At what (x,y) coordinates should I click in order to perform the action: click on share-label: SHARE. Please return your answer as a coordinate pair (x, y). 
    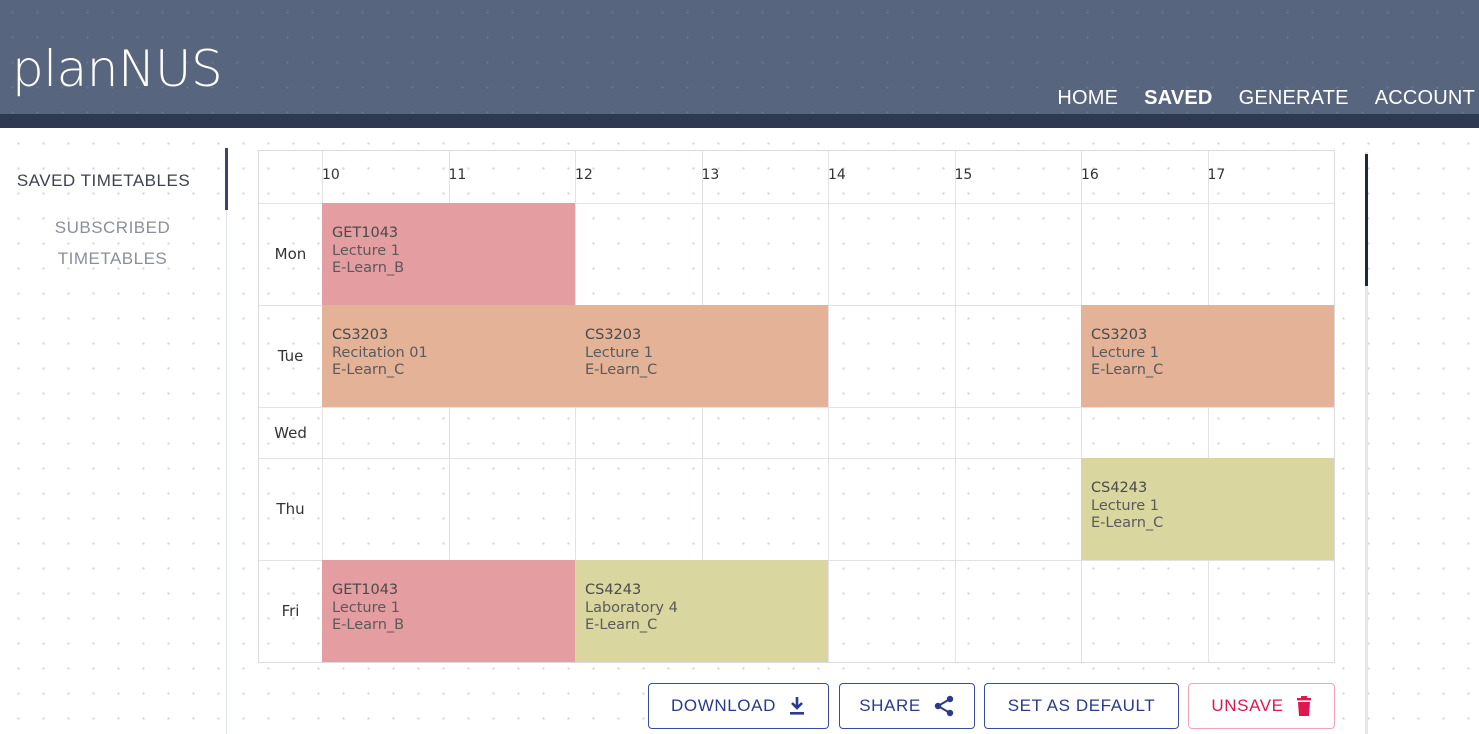
    Looking at the image, I should click on (890, 705).